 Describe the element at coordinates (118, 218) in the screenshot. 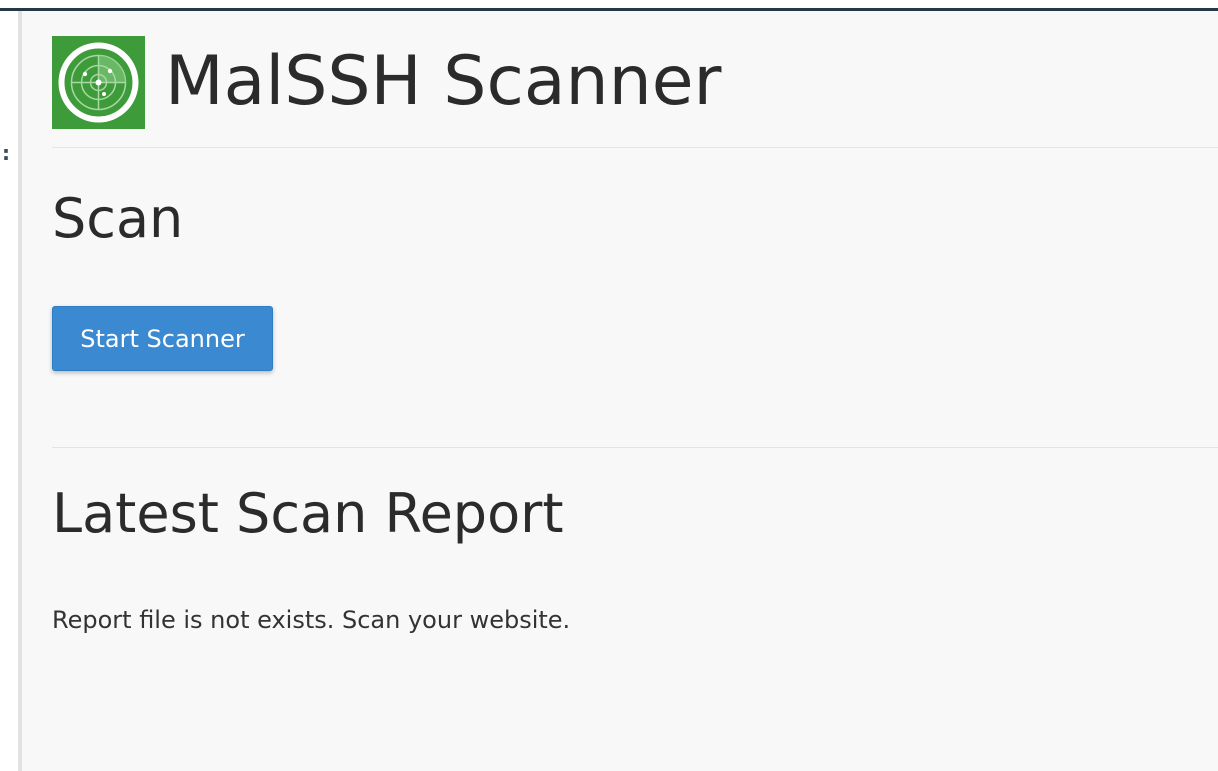

I see `scan-section-title: Scan` at that location.